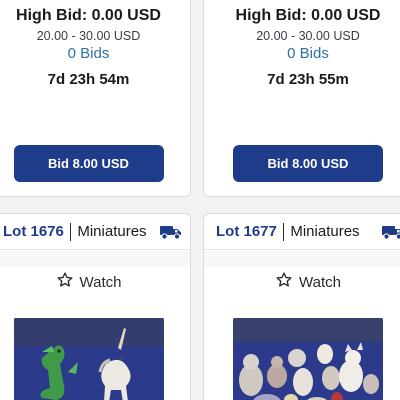 The height and width of the screenshot is (400, 400). I want to click on time-remaining: 7d 23h 54m, so click(88, 79).